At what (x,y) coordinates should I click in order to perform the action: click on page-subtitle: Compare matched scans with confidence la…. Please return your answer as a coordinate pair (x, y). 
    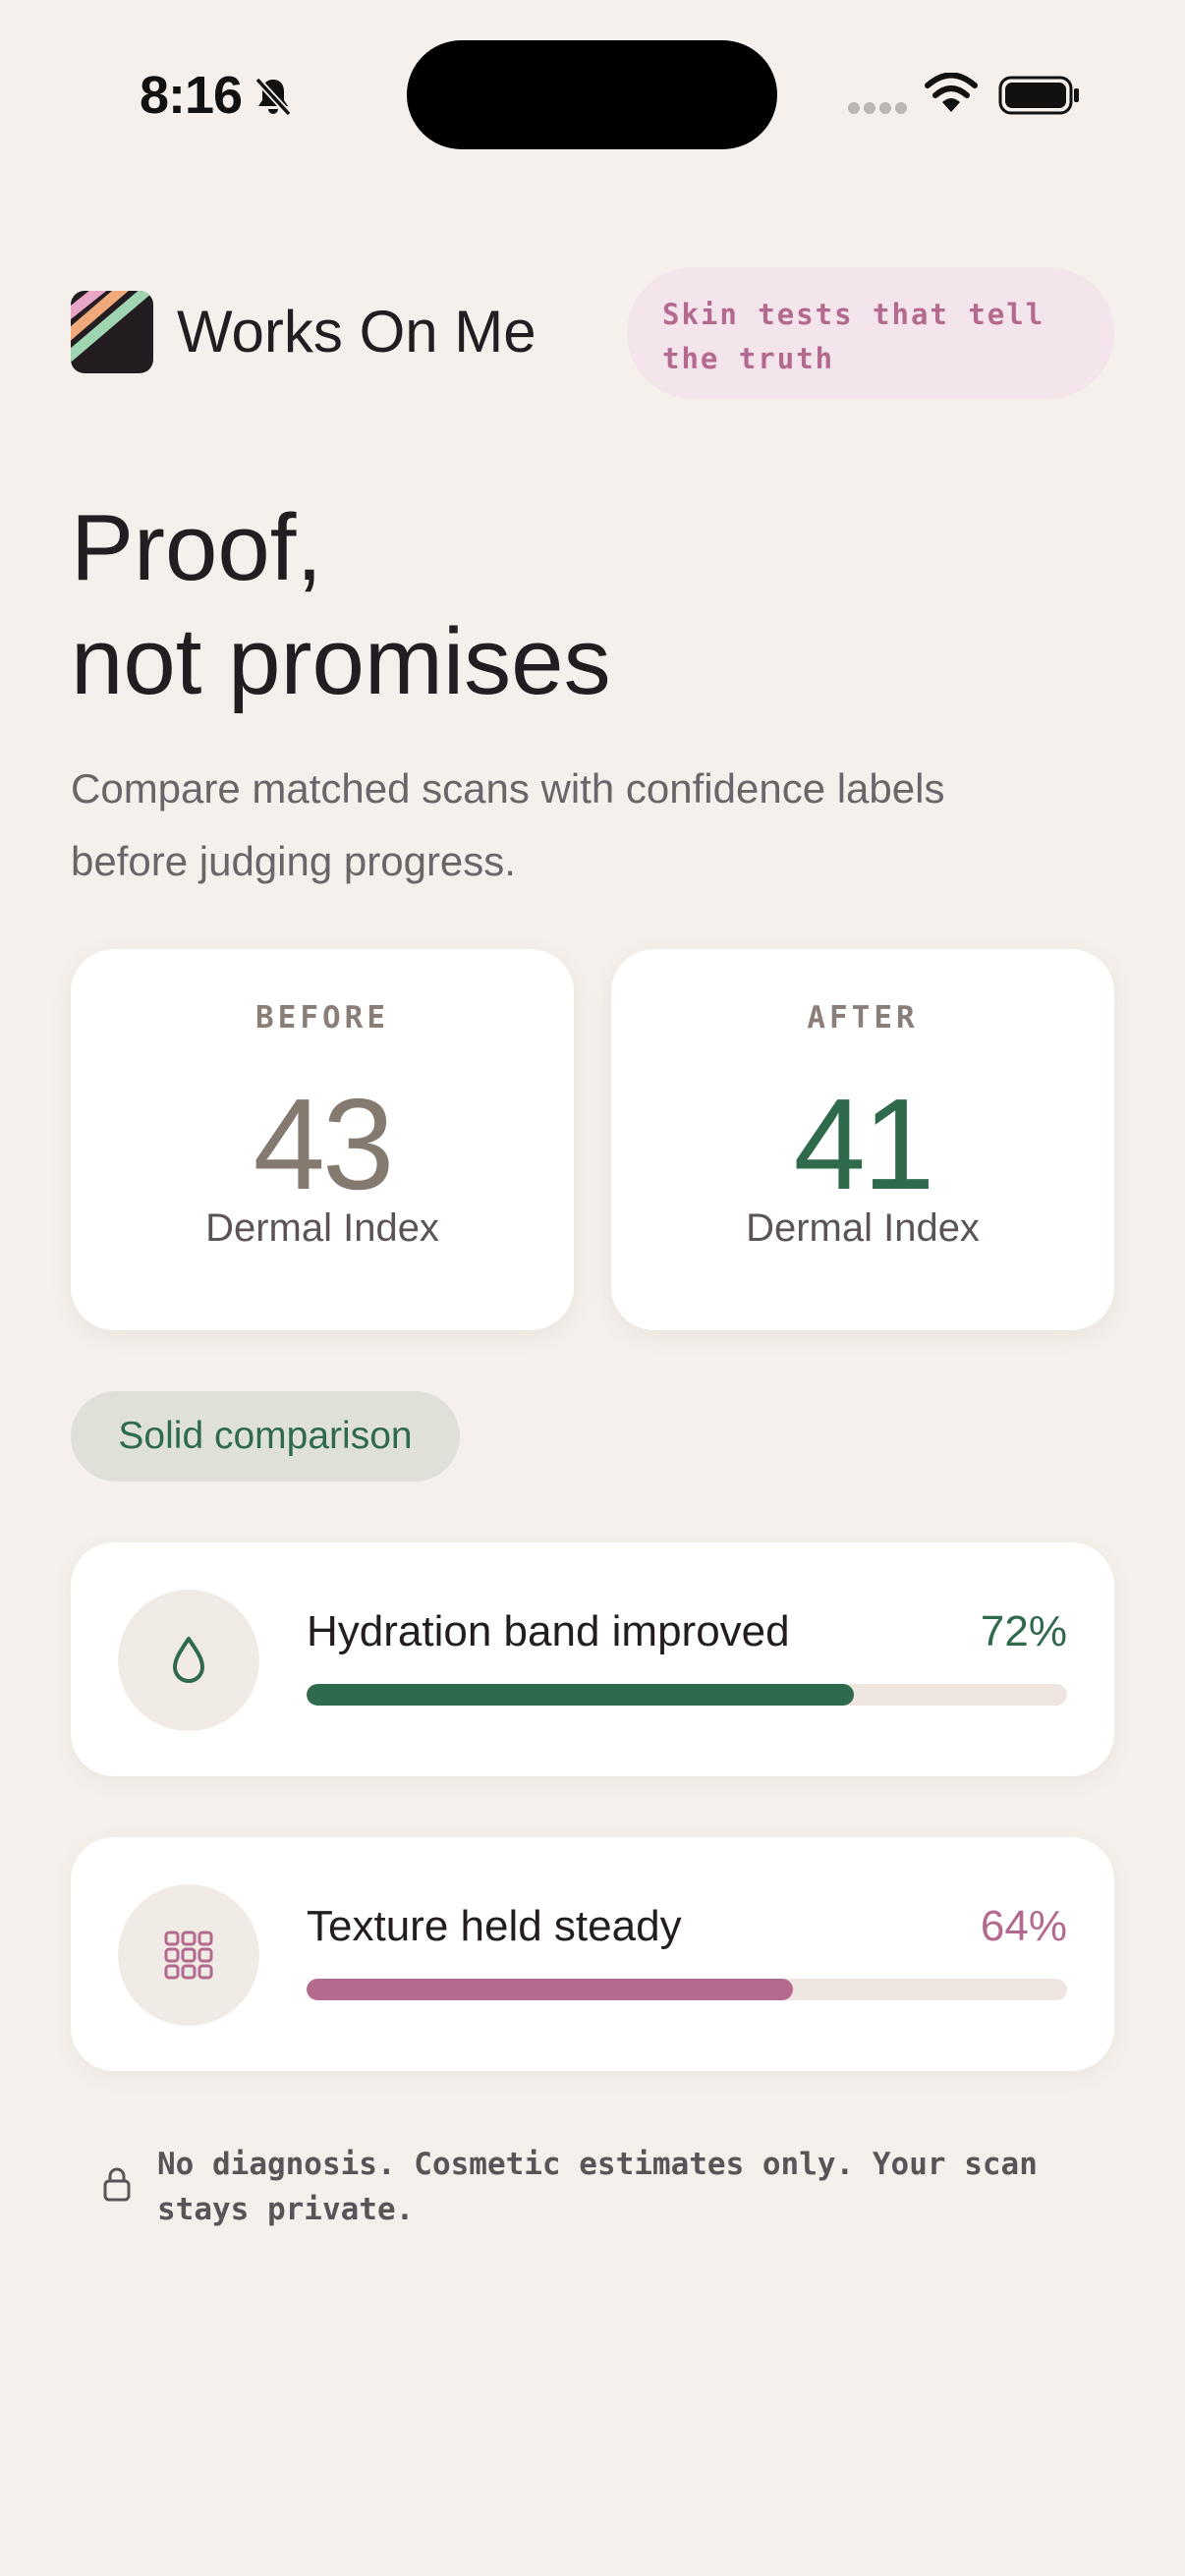
    Looking at the image, I should click on (508, 824).